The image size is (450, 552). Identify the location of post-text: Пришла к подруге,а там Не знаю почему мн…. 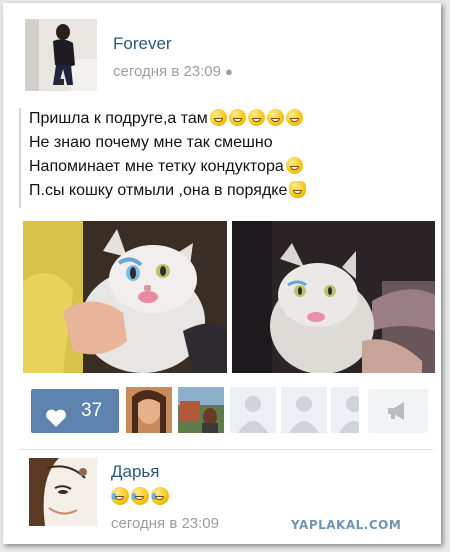
(168, 155).